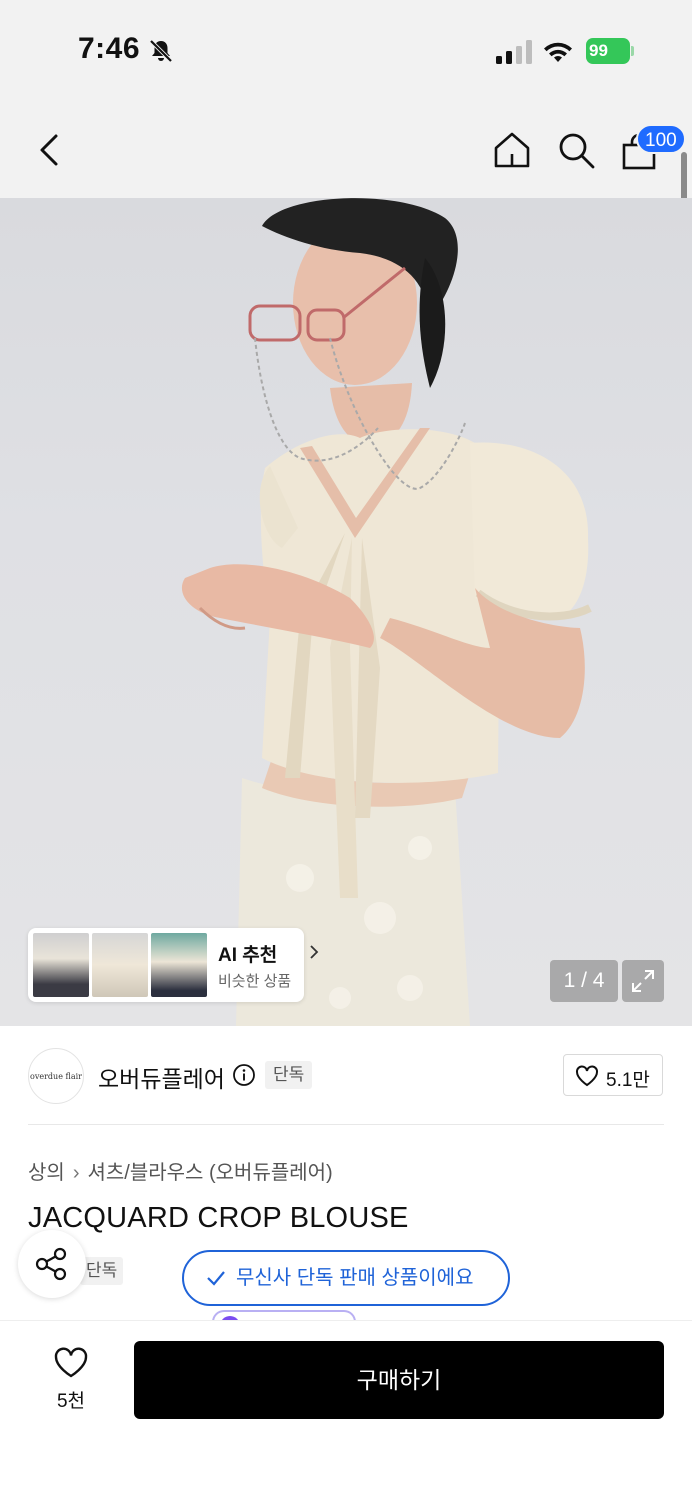 The image size is (692, 1500). Describe the element at coordinates (248, 955) in the screenshot. I see `ai-recommend-title: AI 추천` at that location.